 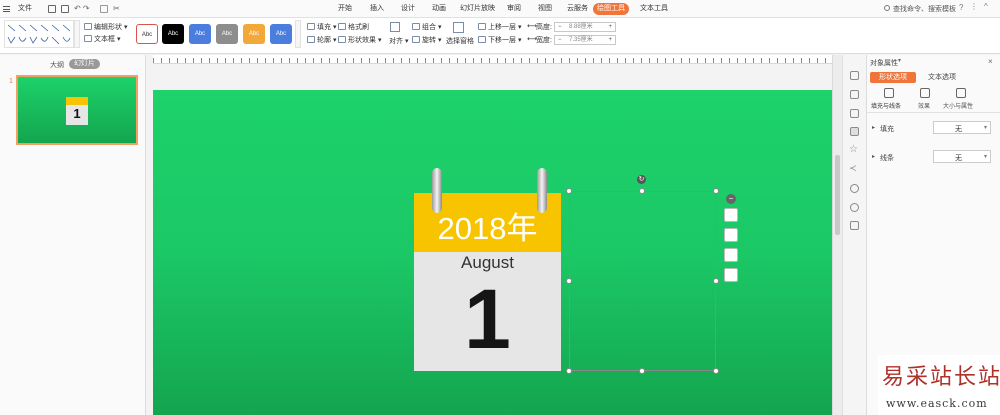 What do you see at coordinates (611, 9) in the screenshot?
I see `tab-drawing-tools: 绘图工具` at bounding box center [611, 9].